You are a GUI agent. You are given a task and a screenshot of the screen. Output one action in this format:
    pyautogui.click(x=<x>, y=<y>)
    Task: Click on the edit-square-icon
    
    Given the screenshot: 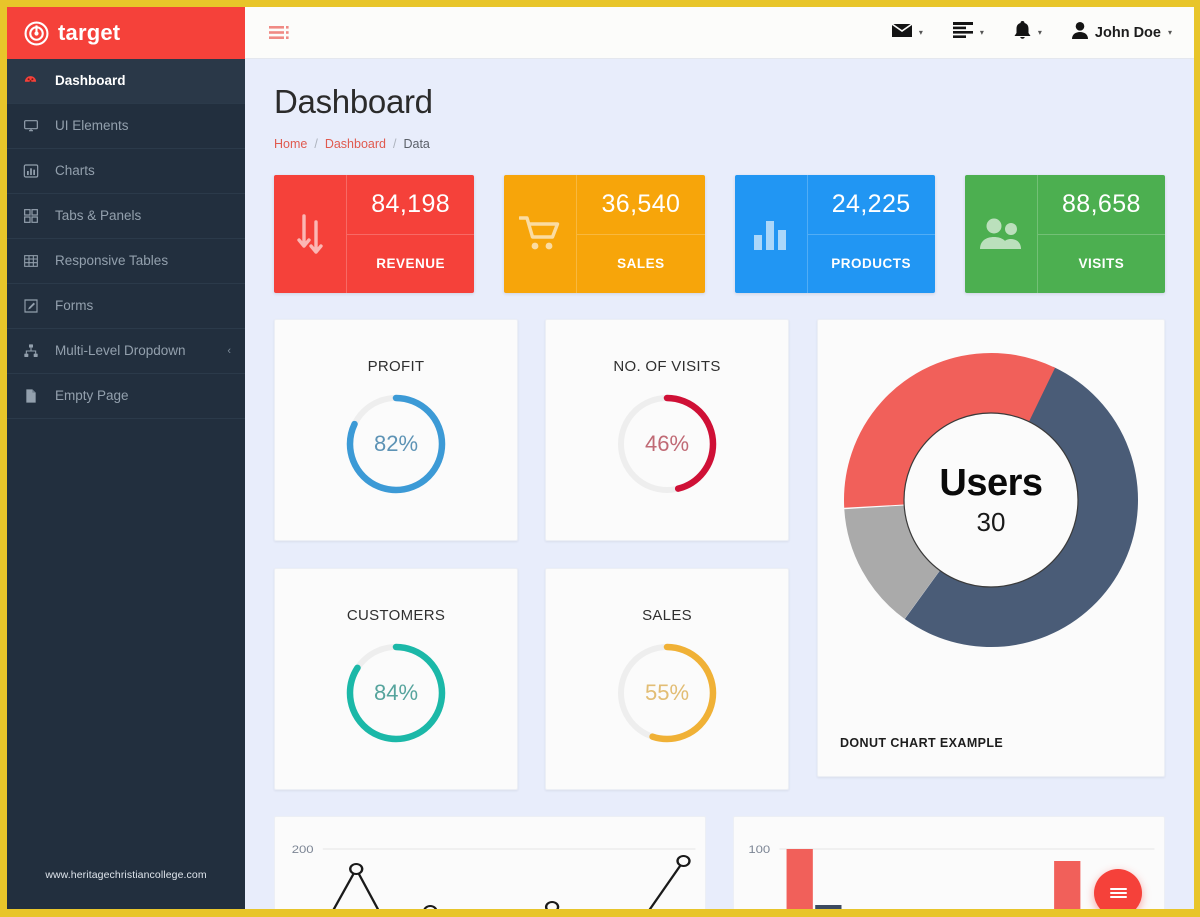 What is the action you would take?
    pyautogui.click(x=30, y=305)
    